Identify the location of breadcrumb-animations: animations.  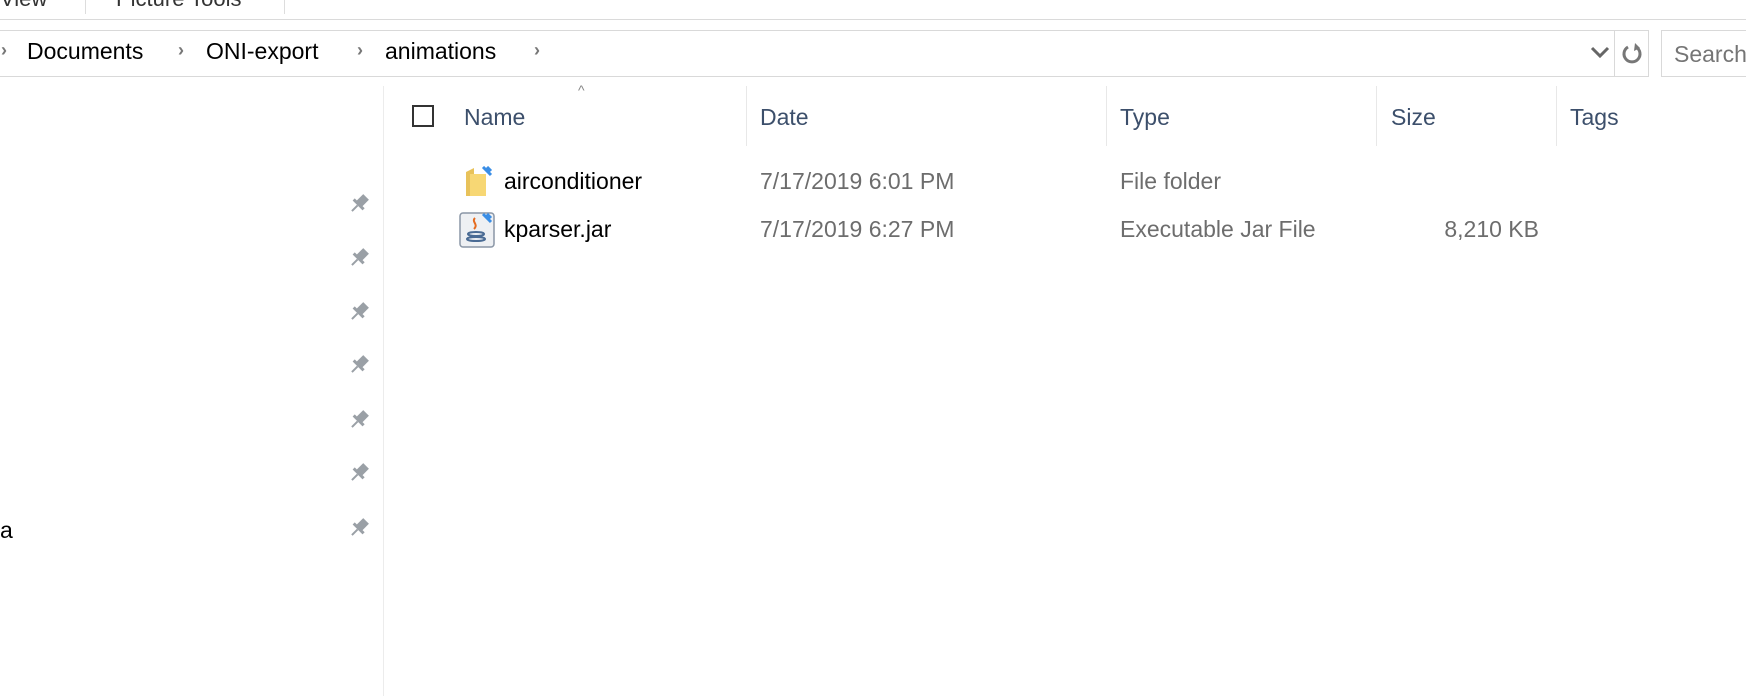
(440, 51).